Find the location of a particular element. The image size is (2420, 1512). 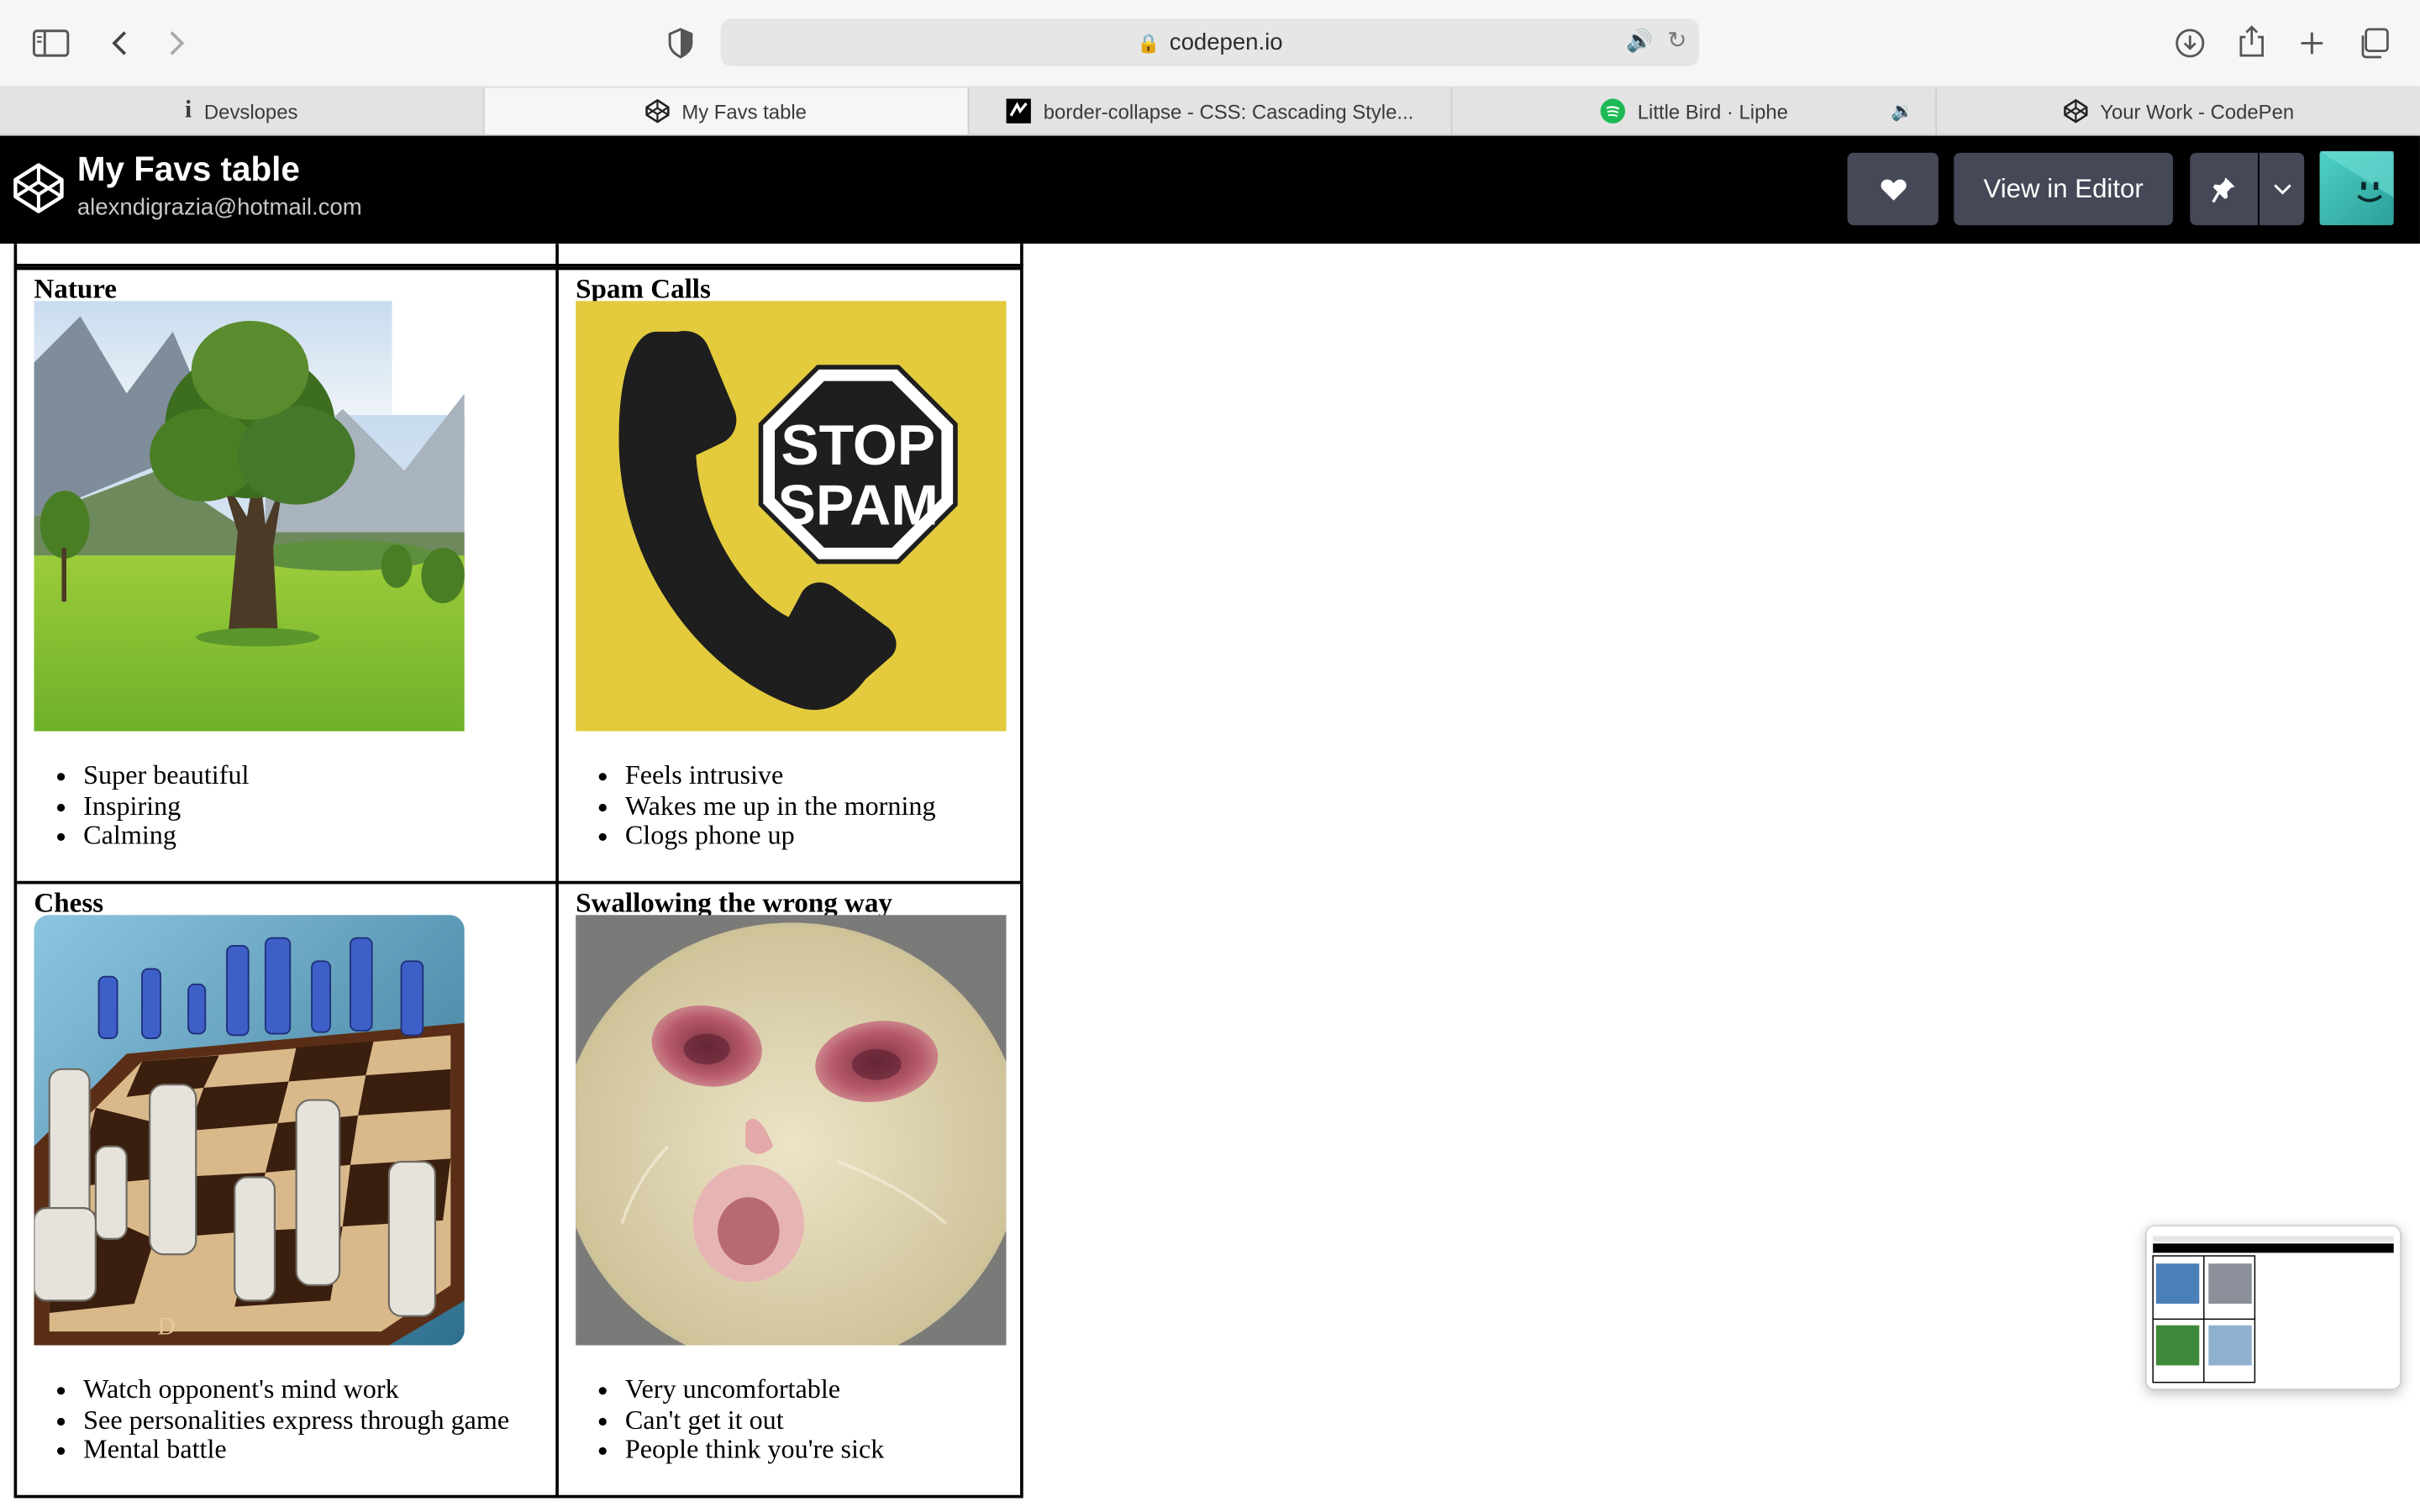

sidebar-toggle-icon is located at coordinates (51, 42).